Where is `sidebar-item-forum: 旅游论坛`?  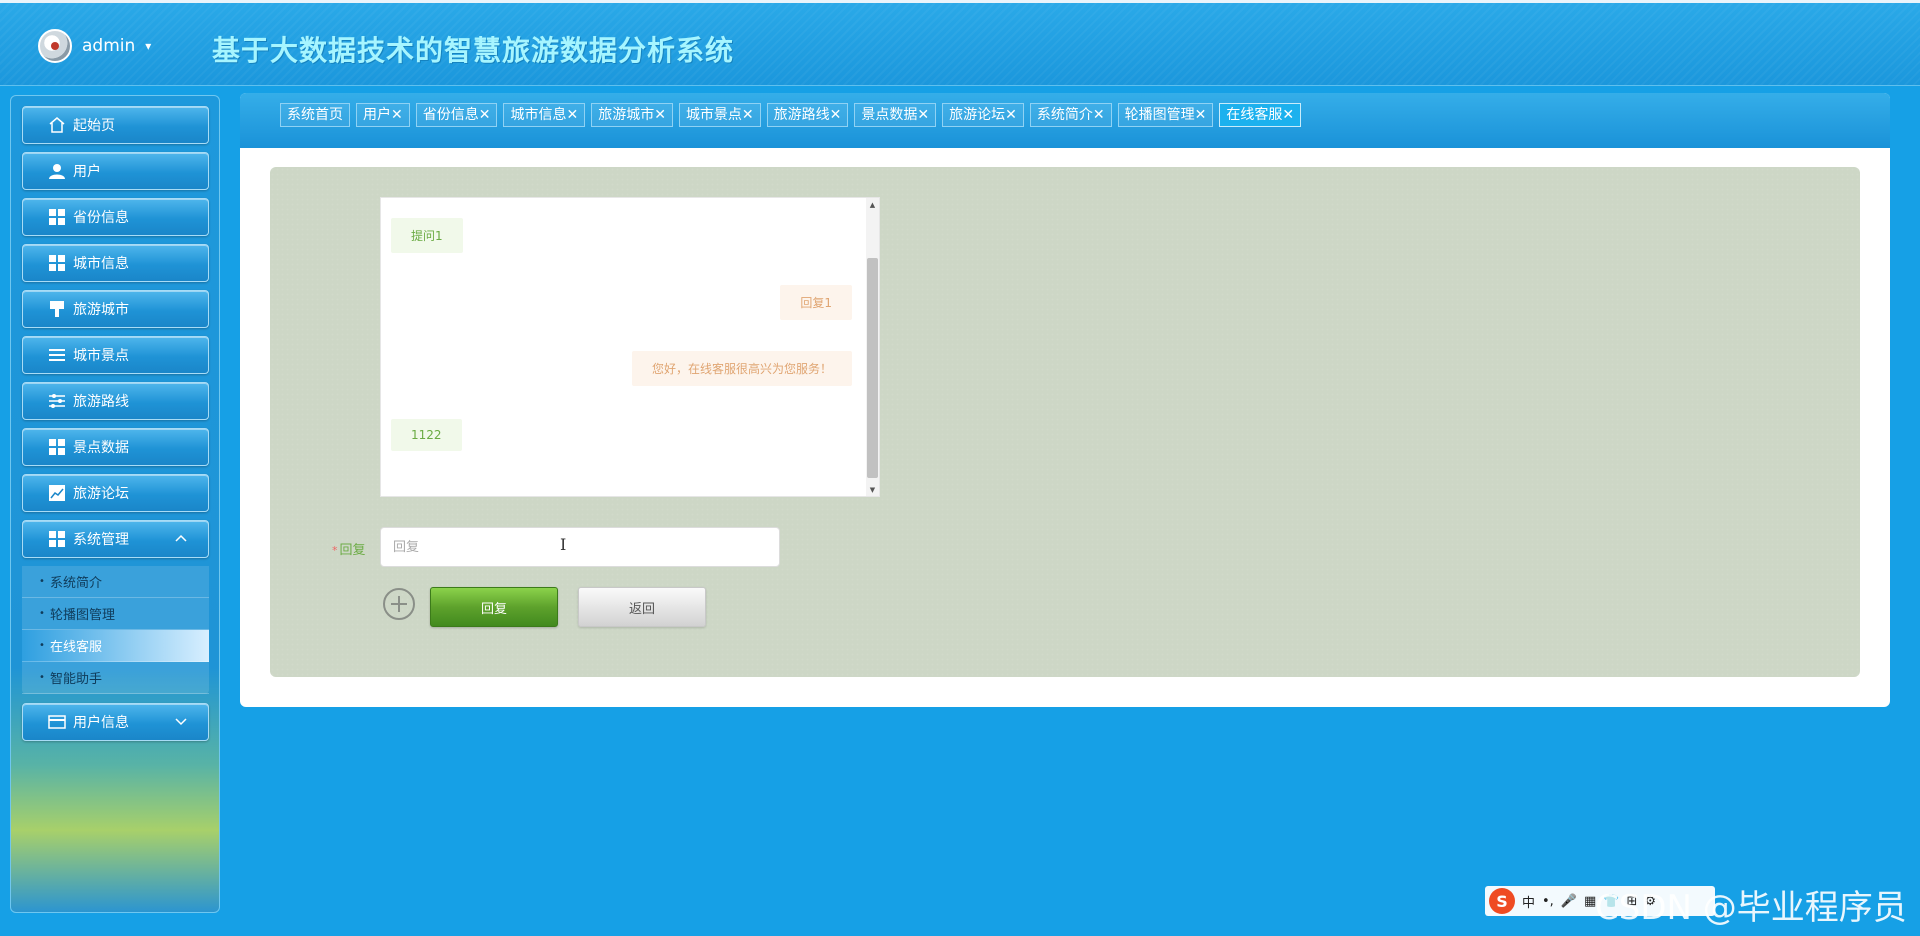 sidebar-item-forum: 旅游论坛 is located at coordinates (115, 493).